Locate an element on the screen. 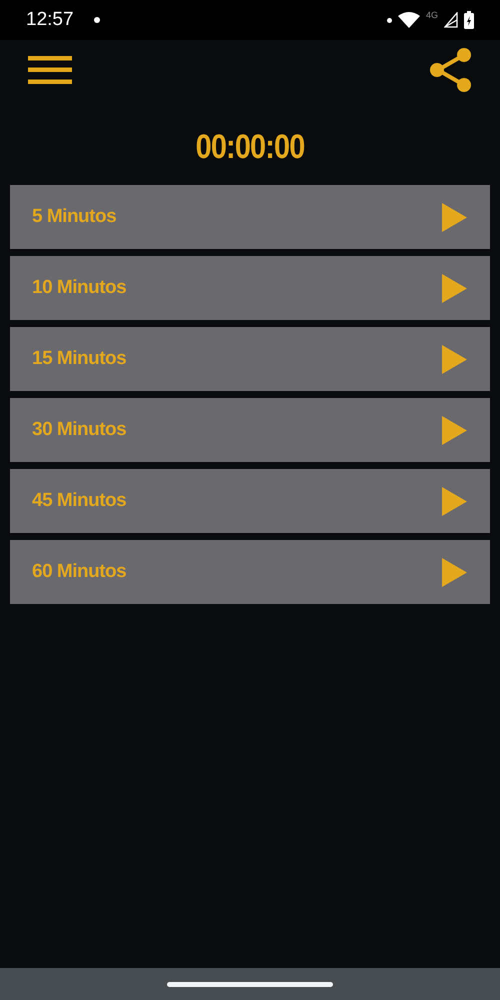 This screenshot has width=500, height=1000. home-indicator is located at coordinates (250, 984).